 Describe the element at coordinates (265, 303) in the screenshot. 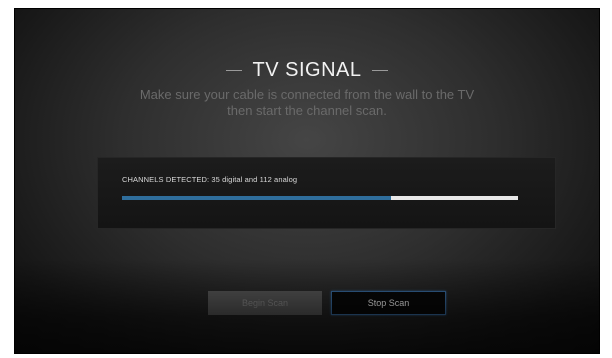

I see `begin-scan-button: Begin Scan` at that location.